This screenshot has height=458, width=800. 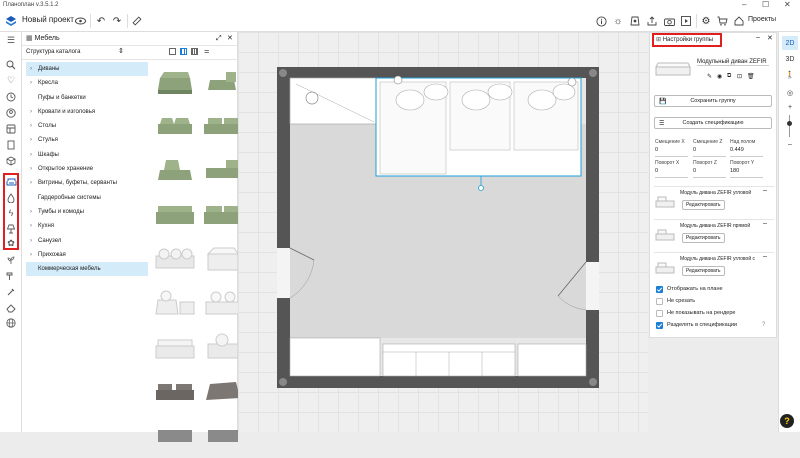 I want to click on undo-icon: ↶, so click(x=101, y=21).